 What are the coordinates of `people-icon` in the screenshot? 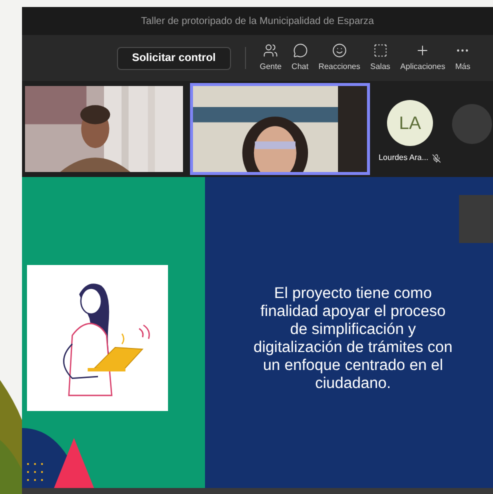 It's located at (270, 50).